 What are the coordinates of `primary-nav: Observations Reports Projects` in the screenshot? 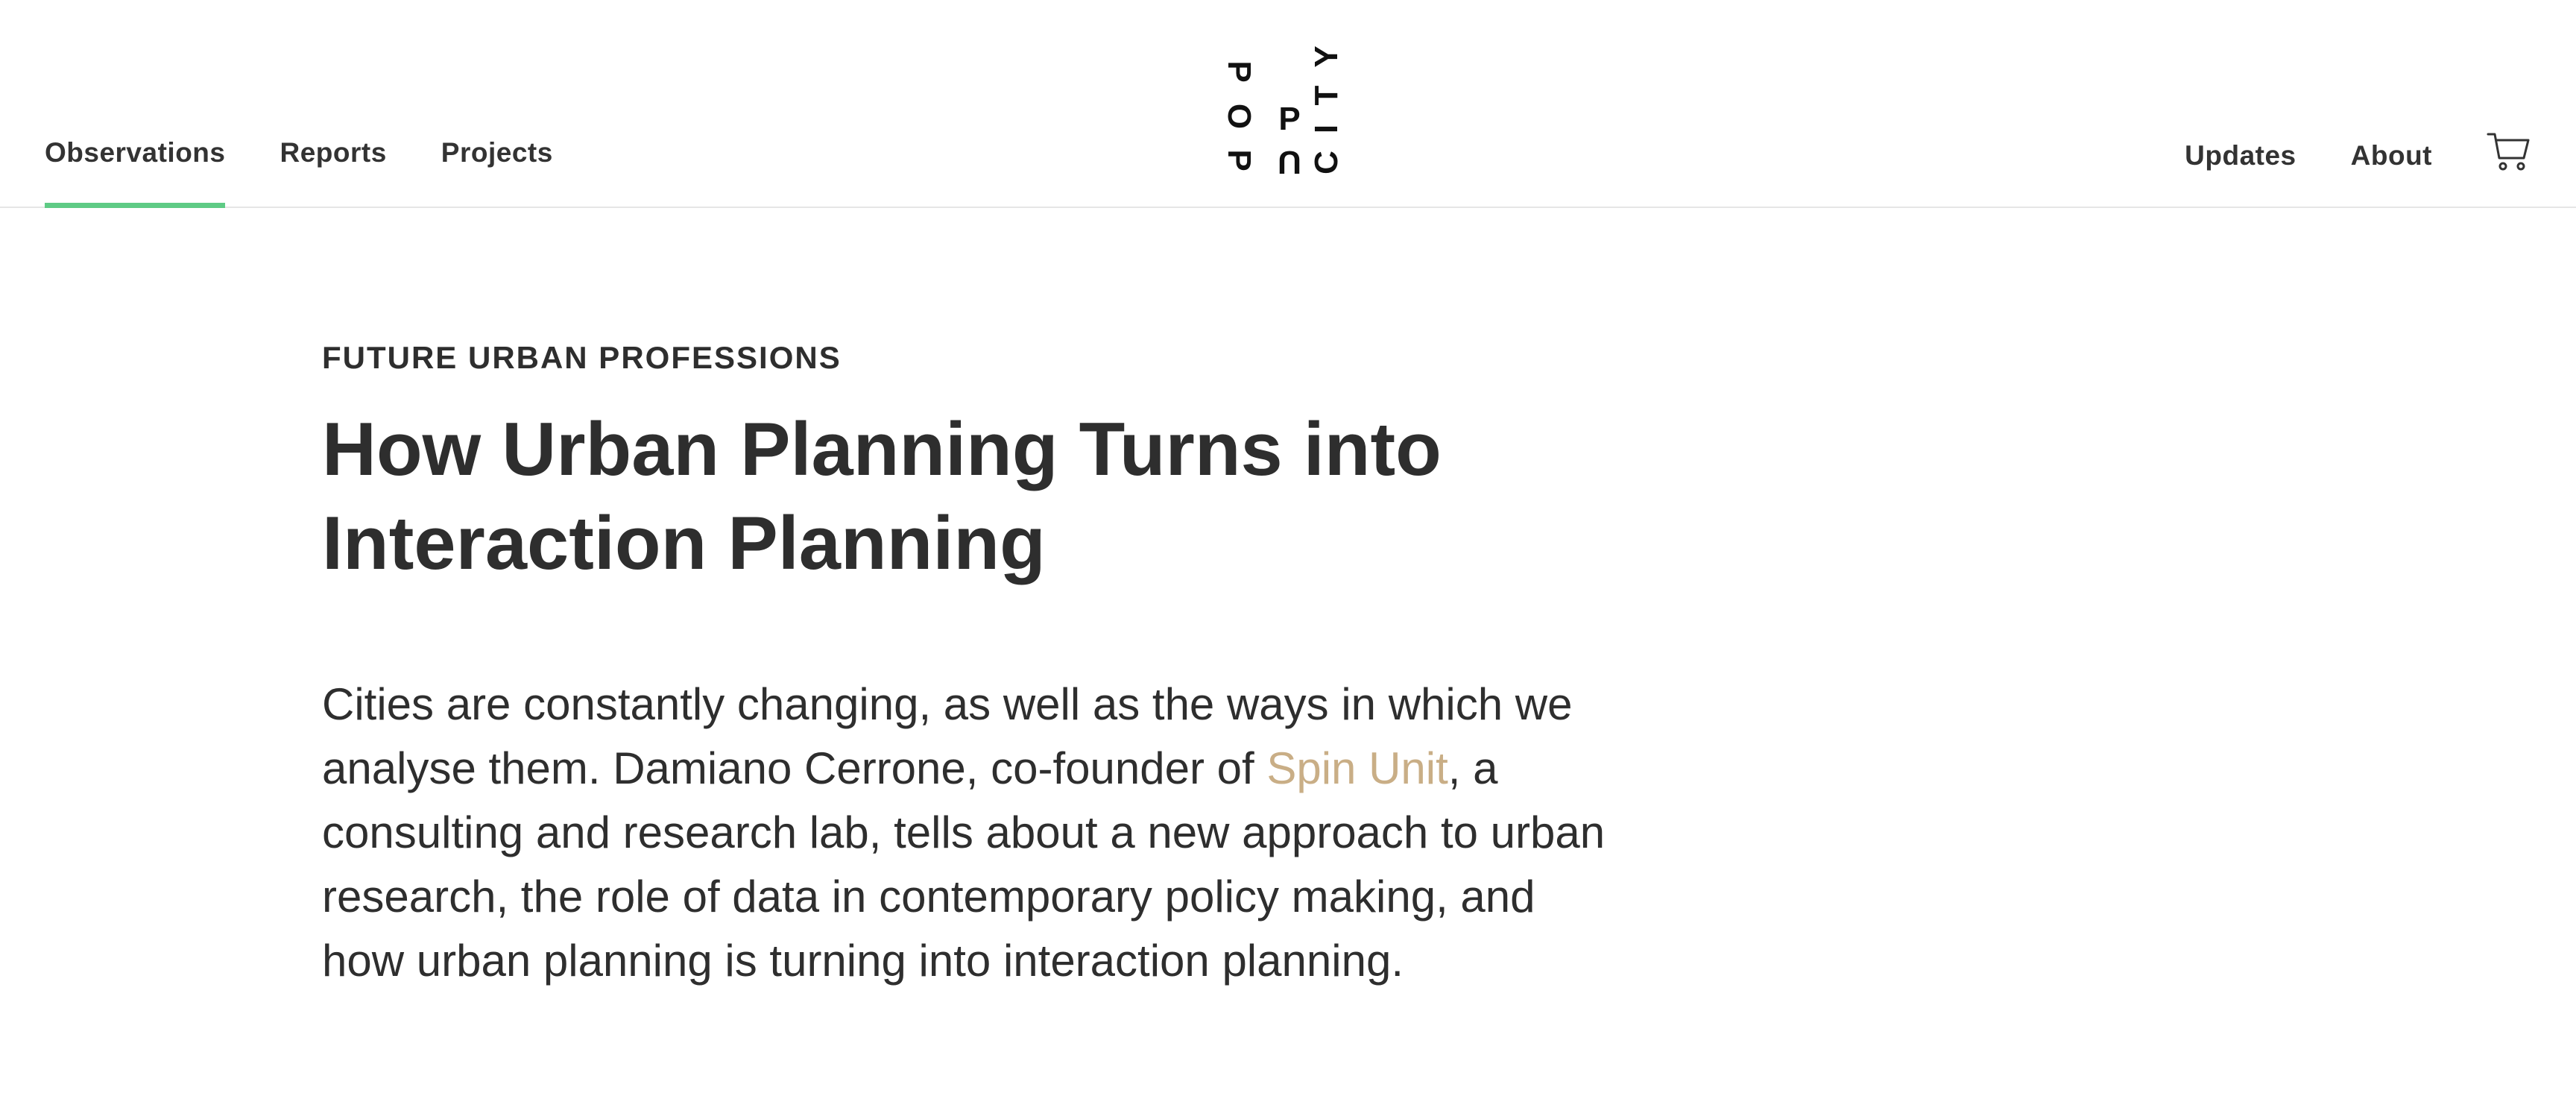 It's located at (326, 172).